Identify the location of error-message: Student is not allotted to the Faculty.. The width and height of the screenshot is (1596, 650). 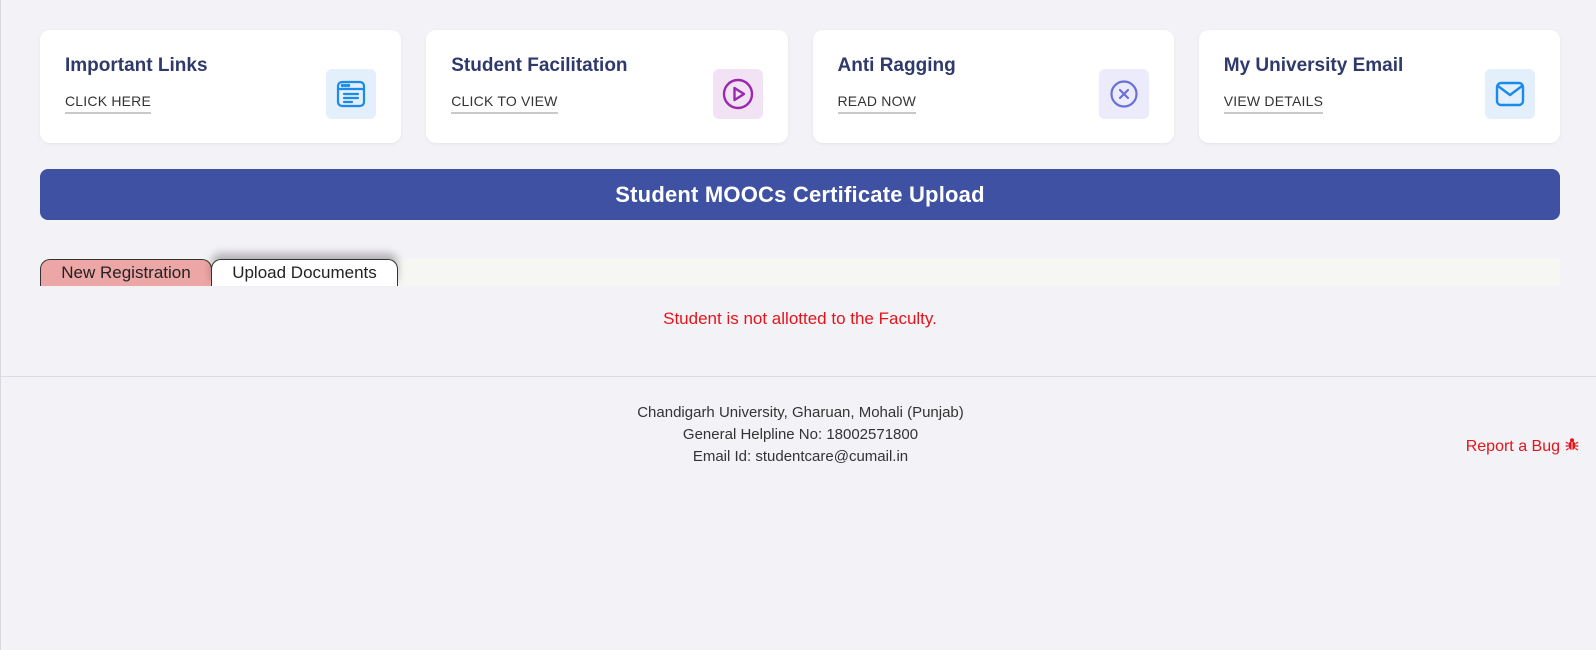
(800, 318).